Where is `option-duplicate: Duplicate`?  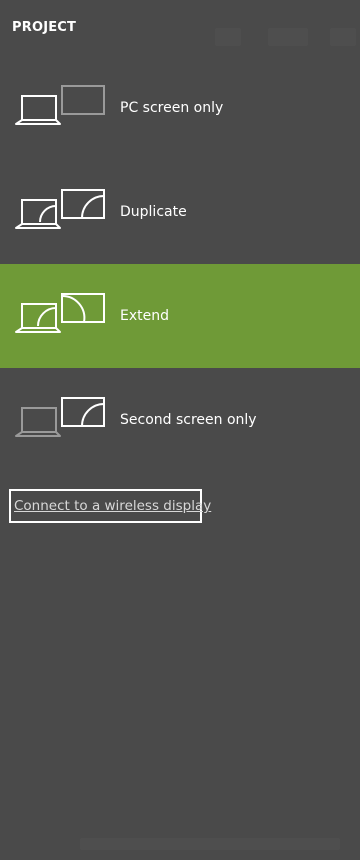 option-duplicate: Duplicate is located at coordinates (180, 212).